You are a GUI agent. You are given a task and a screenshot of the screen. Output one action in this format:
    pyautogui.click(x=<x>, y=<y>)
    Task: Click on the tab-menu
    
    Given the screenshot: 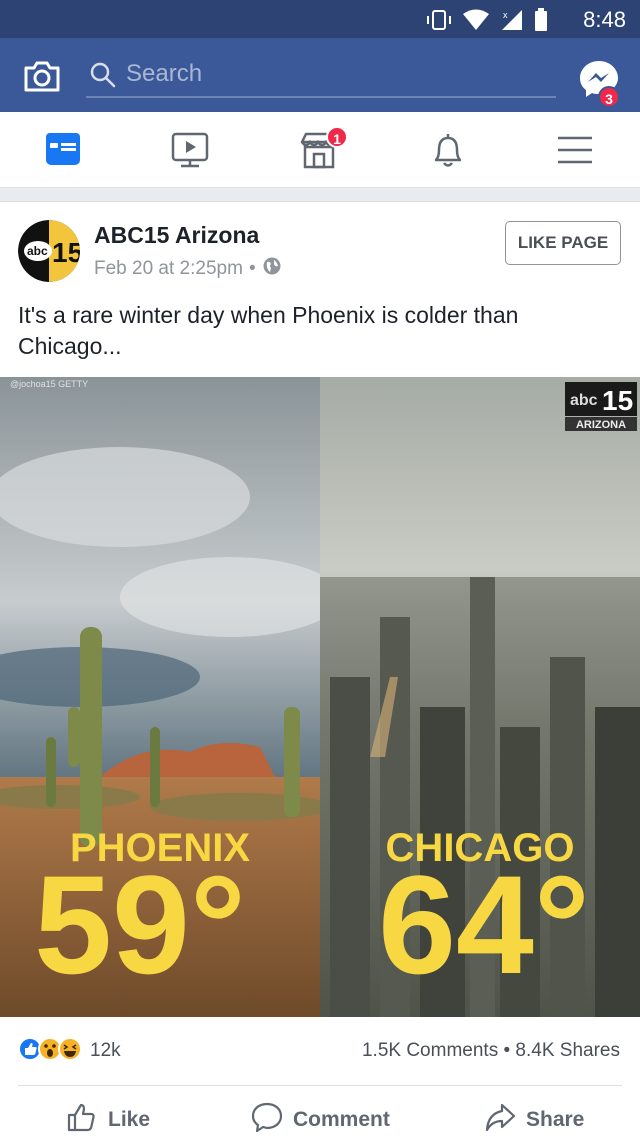 What is the action you would take?
    pyautogui.click(x=579, y=150)
    